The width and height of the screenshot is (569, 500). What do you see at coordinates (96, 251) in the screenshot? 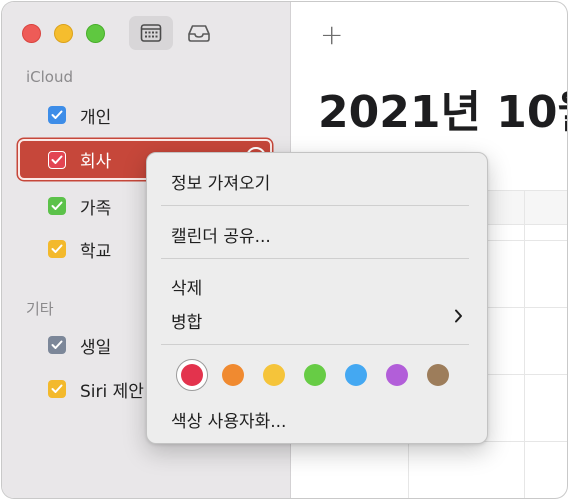
I see `calendar-label: 학교` at bounding box center [96, 251].